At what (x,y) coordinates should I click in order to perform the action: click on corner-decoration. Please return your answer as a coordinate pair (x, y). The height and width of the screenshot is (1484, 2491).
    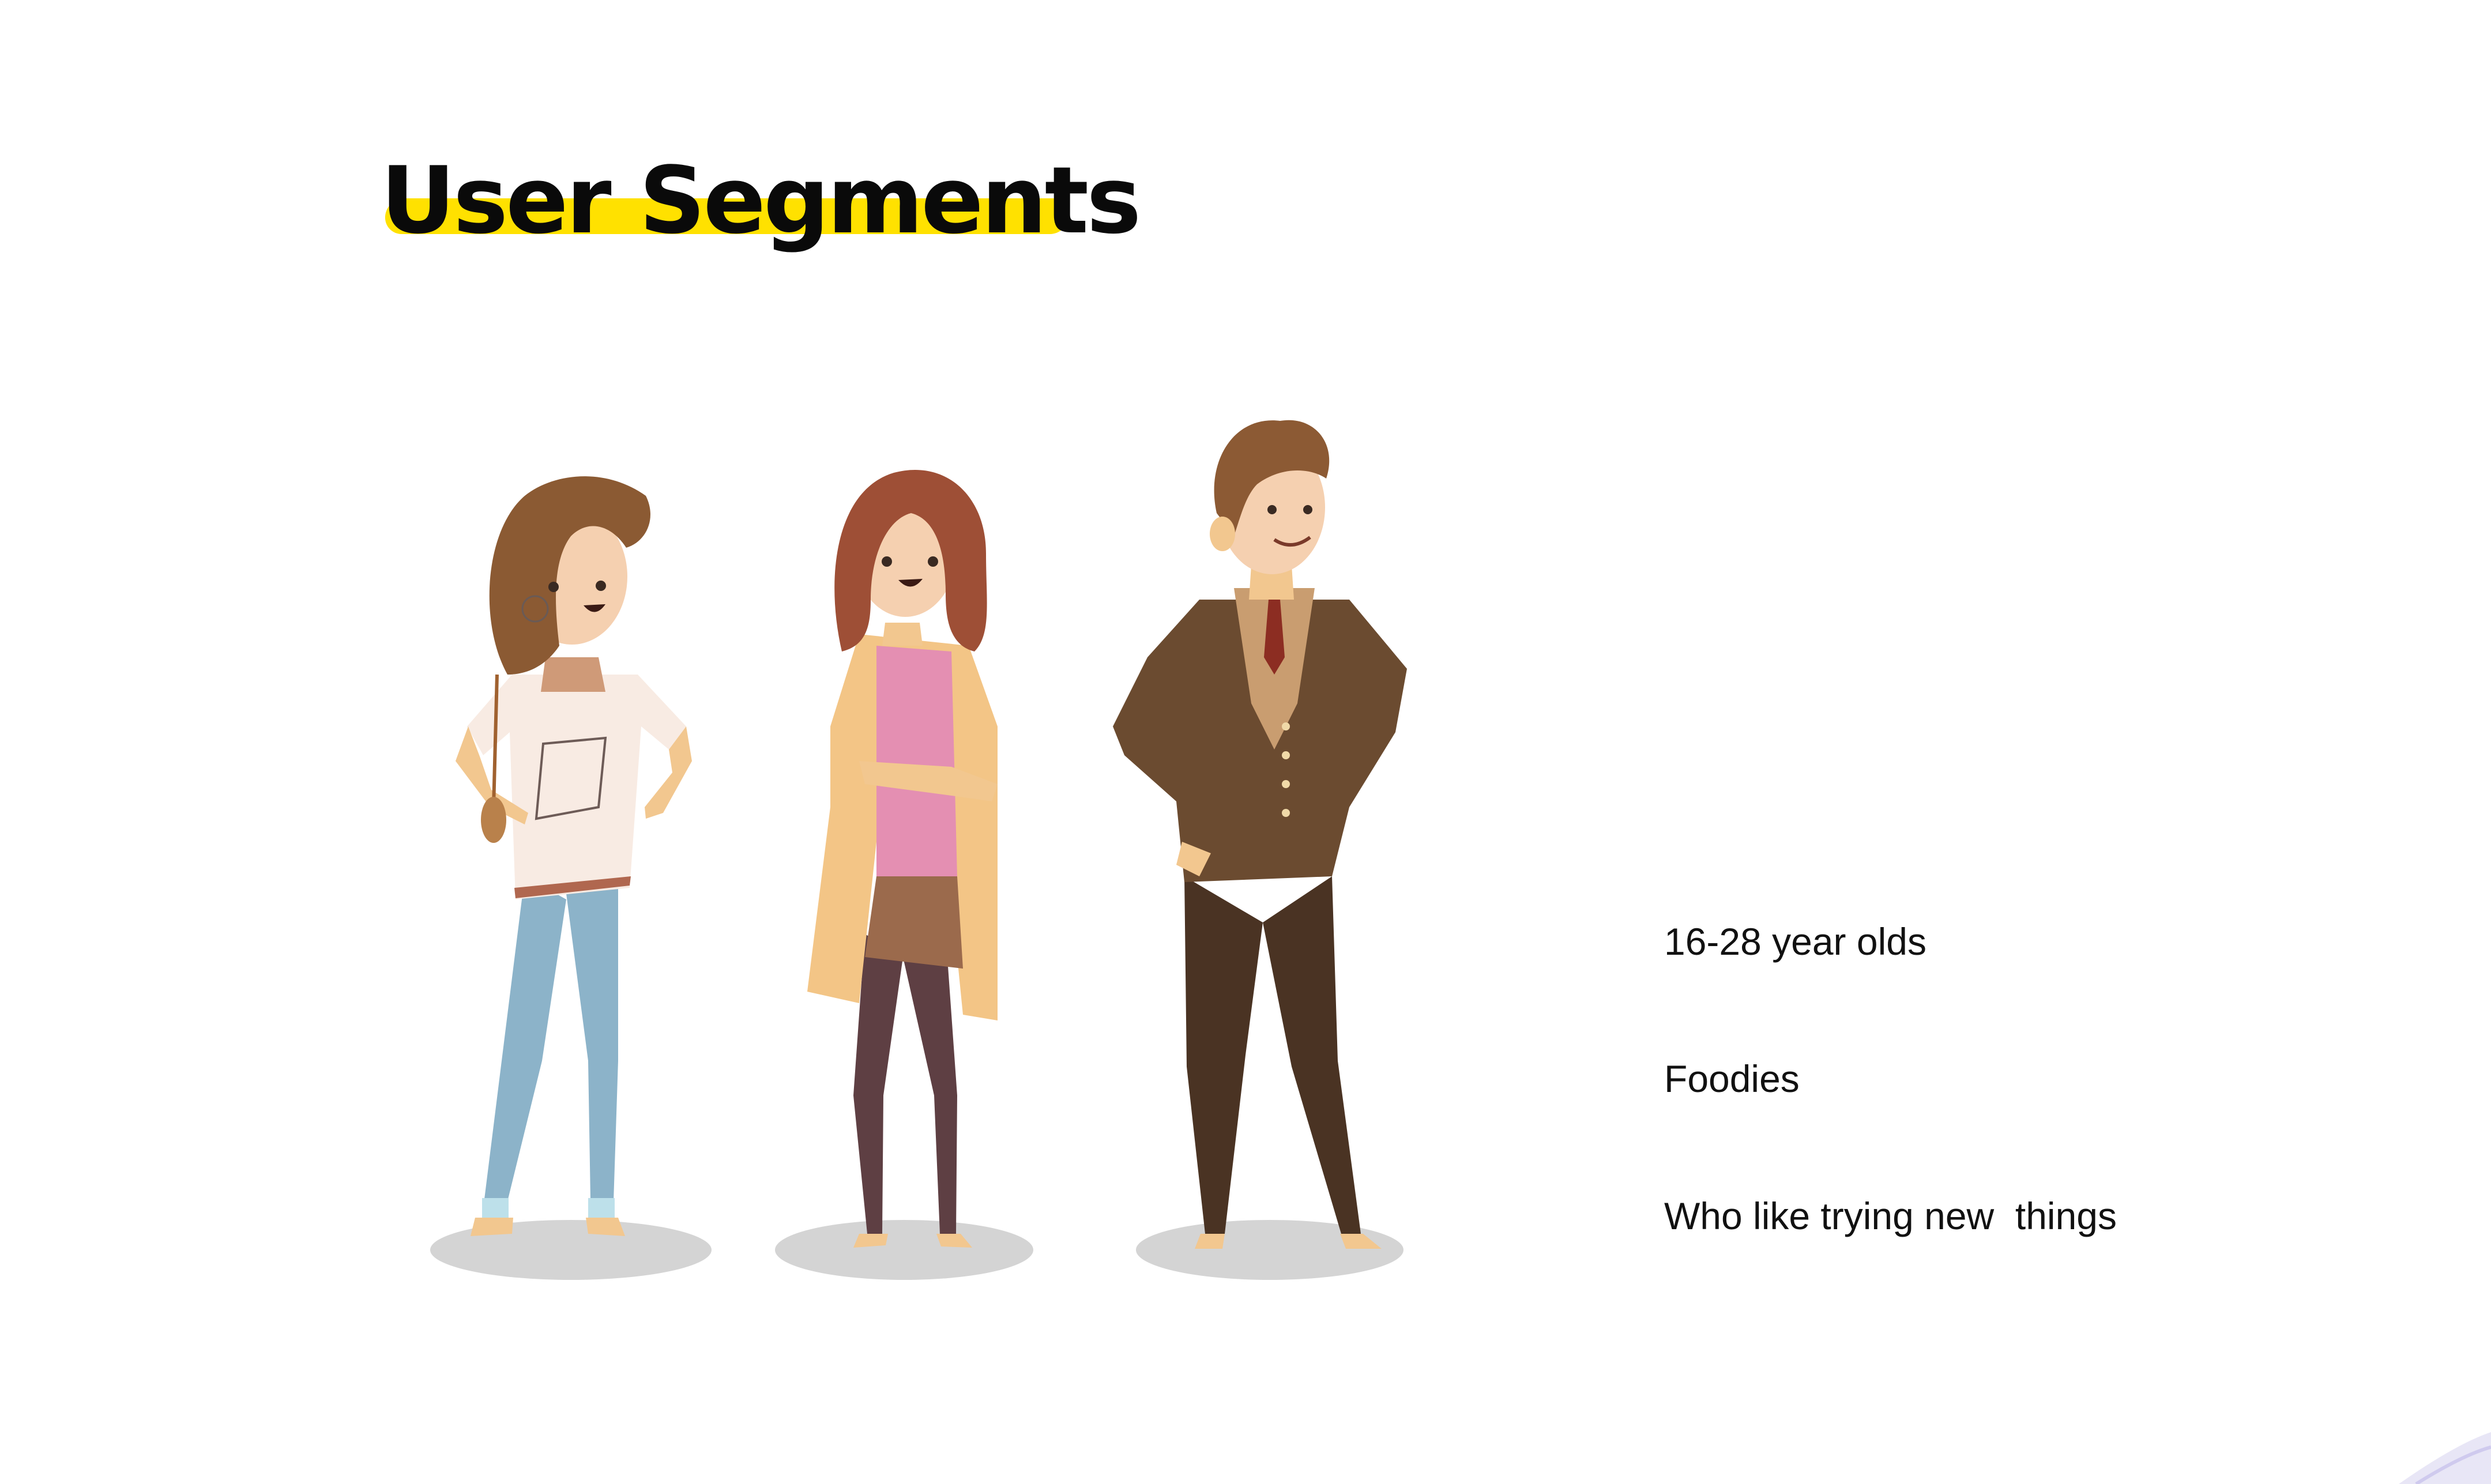
    Looking at the image, I should click on (2445, 1458).